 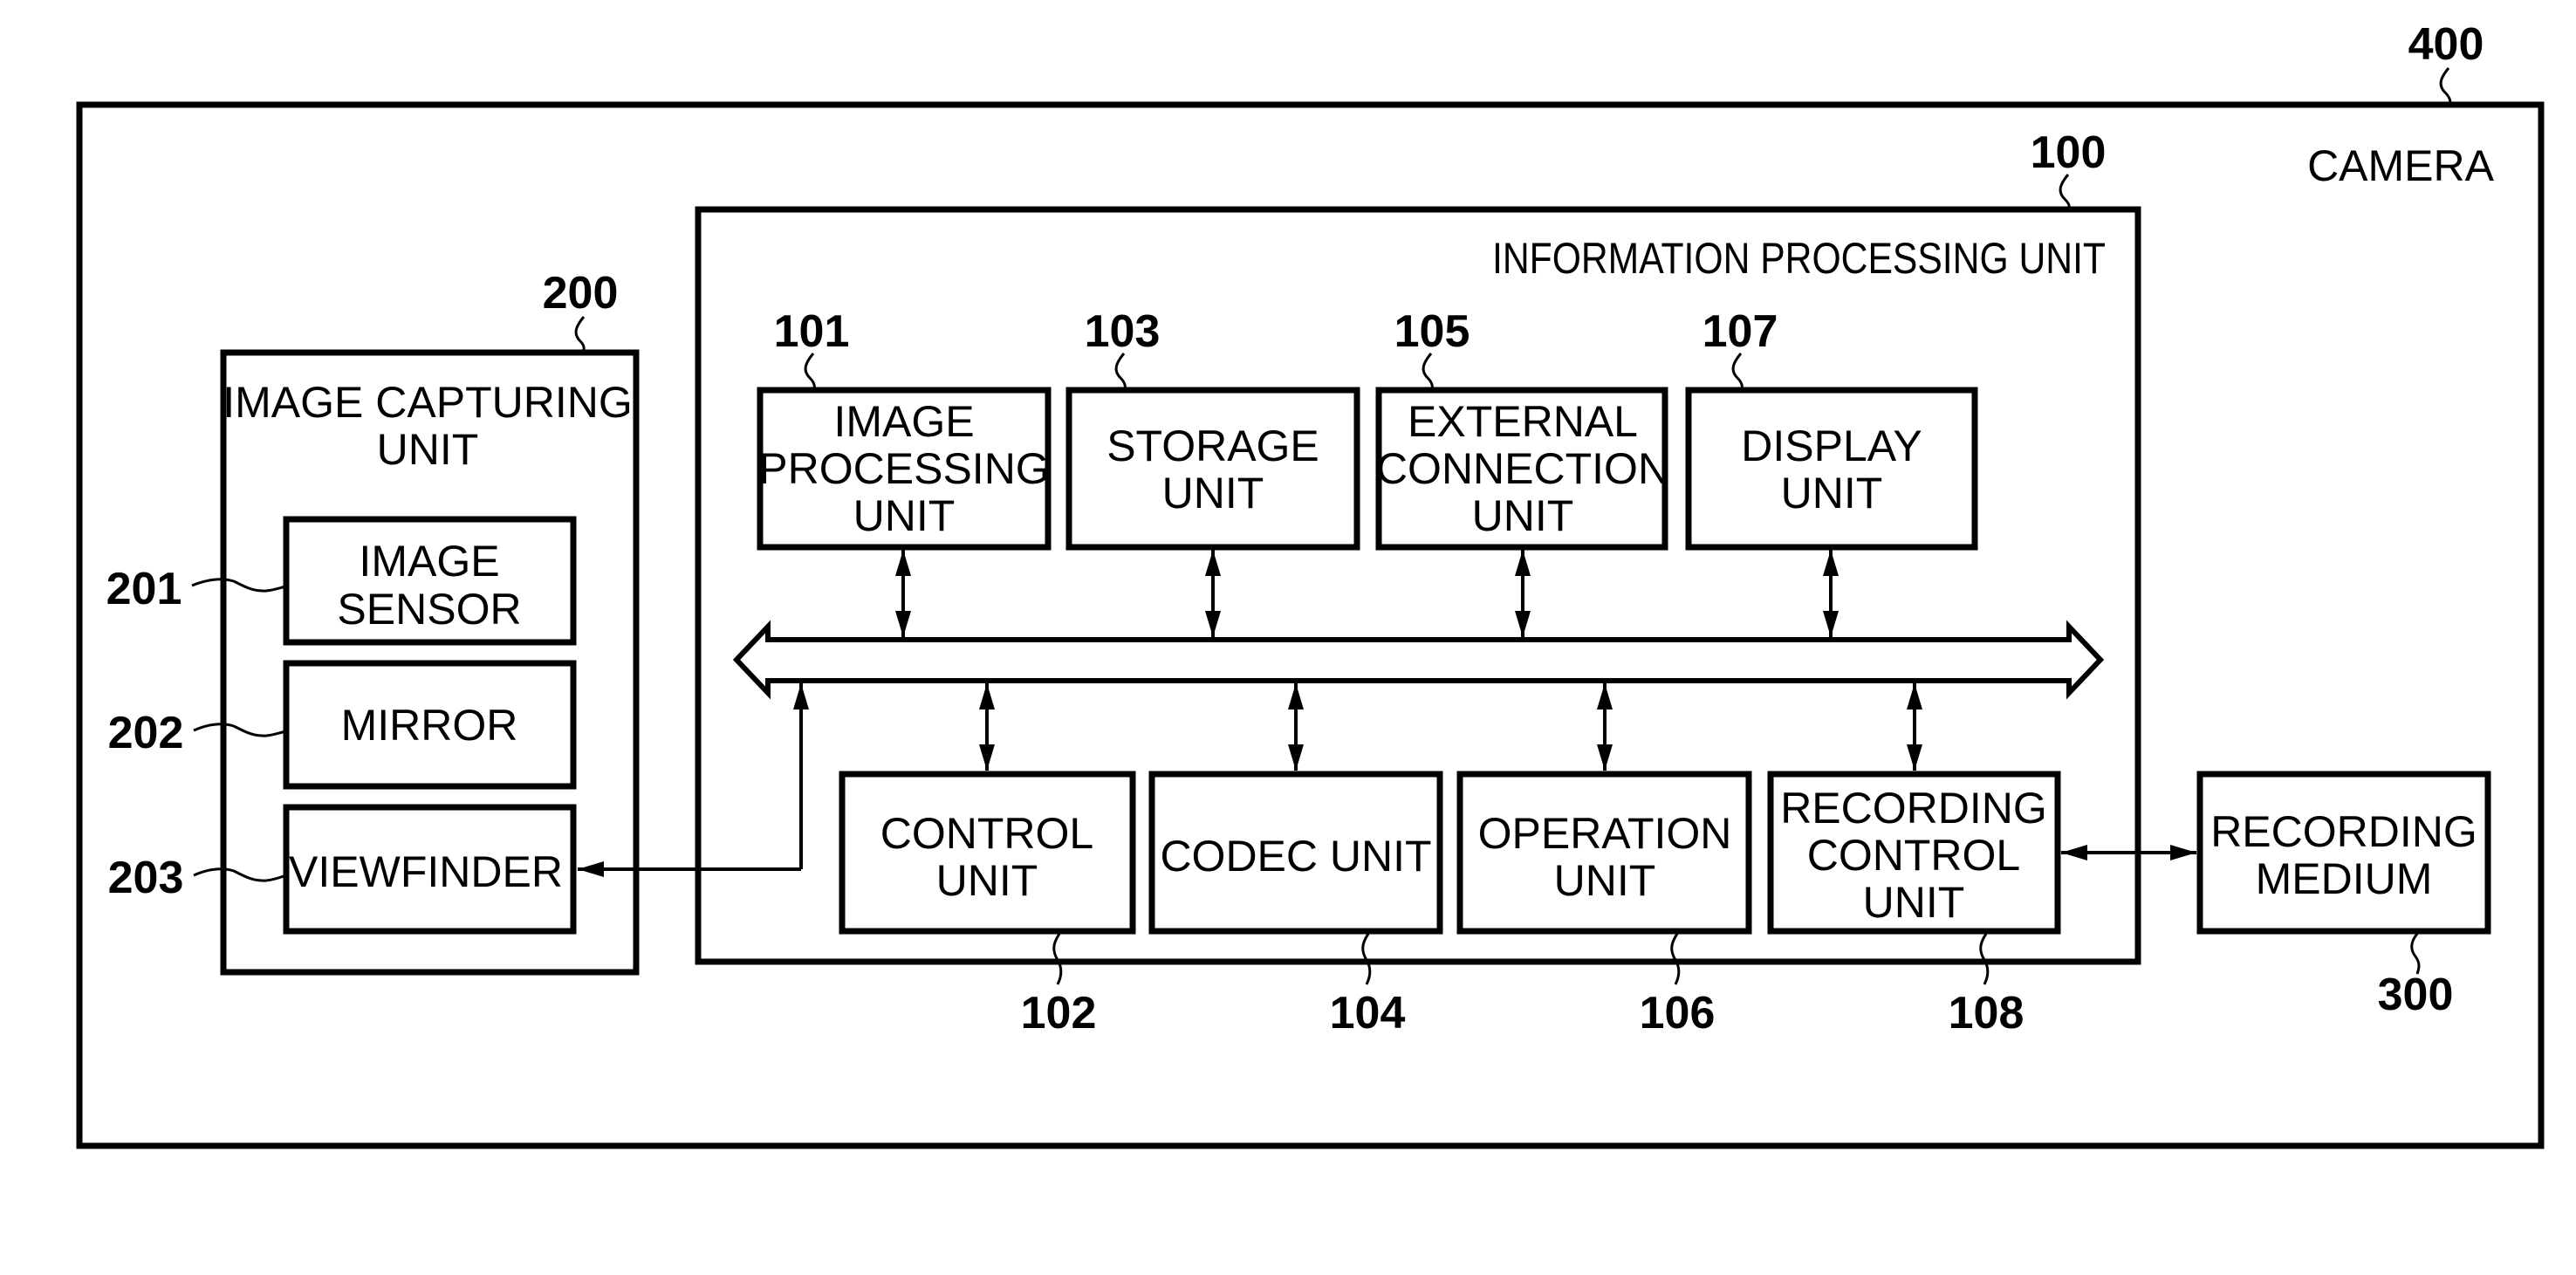 What do you see at coordinates (2446, 45) in the screenshot?
I see `camera-ref: 400` at bounding box center [2446, 45].